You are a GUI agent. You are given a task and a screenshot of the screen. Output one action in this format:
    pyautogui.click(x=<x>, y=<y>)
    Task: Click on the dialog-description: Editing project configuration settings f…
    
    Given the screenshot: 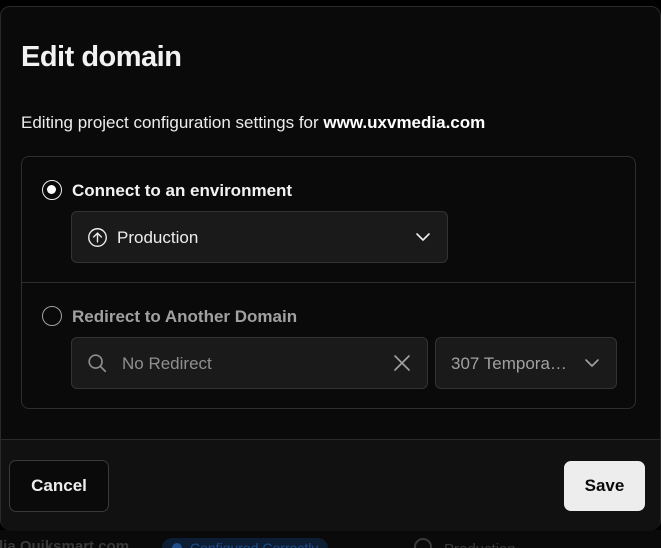 What is the action you would take?
    pyautogui.click(x=253, y=123)
    